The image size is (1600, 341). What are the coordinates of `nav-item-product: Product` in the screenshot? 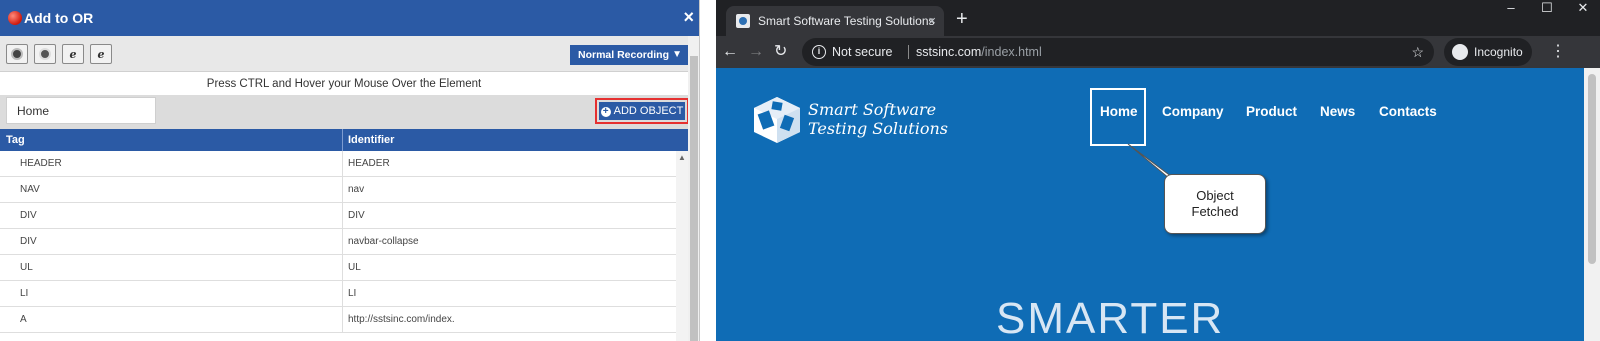 It's located at (1271, 111).